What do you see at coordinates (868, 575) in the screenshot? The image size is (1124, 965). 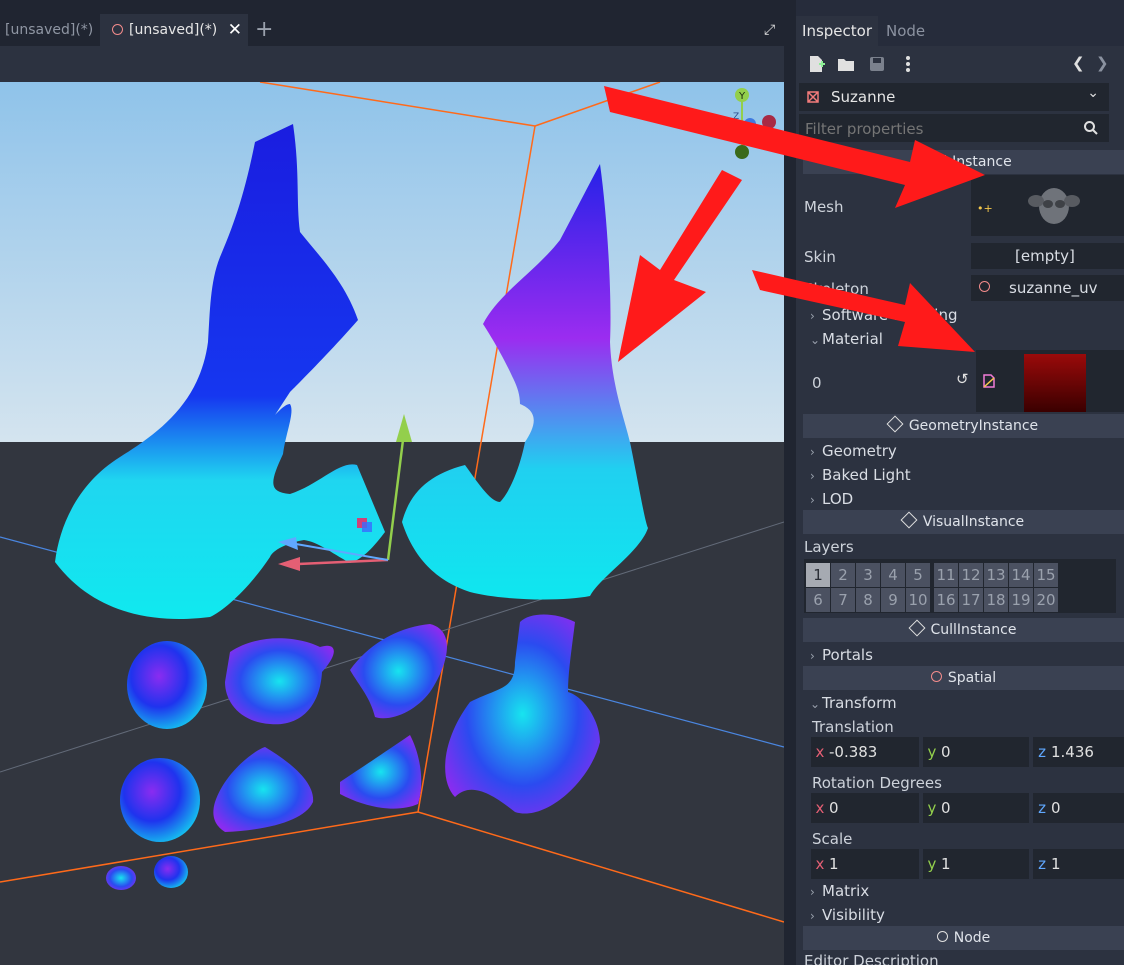 I see `layer-3: 3` at bounding box center [868, 575].